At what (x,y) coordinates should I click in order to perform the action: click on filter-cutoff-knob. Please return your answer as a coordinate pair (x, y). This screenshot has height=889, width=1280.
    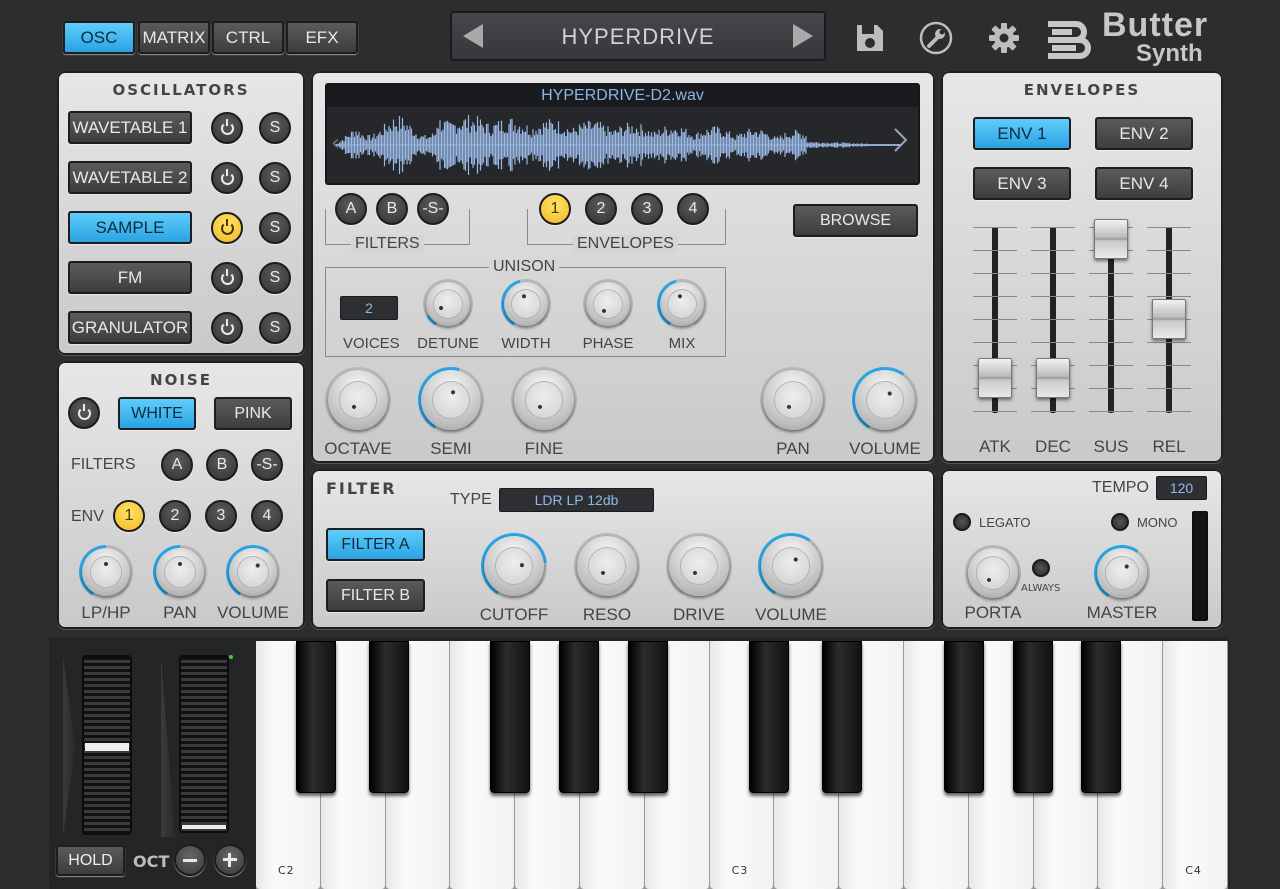
    Looking at the image, I should click on (514, 566).